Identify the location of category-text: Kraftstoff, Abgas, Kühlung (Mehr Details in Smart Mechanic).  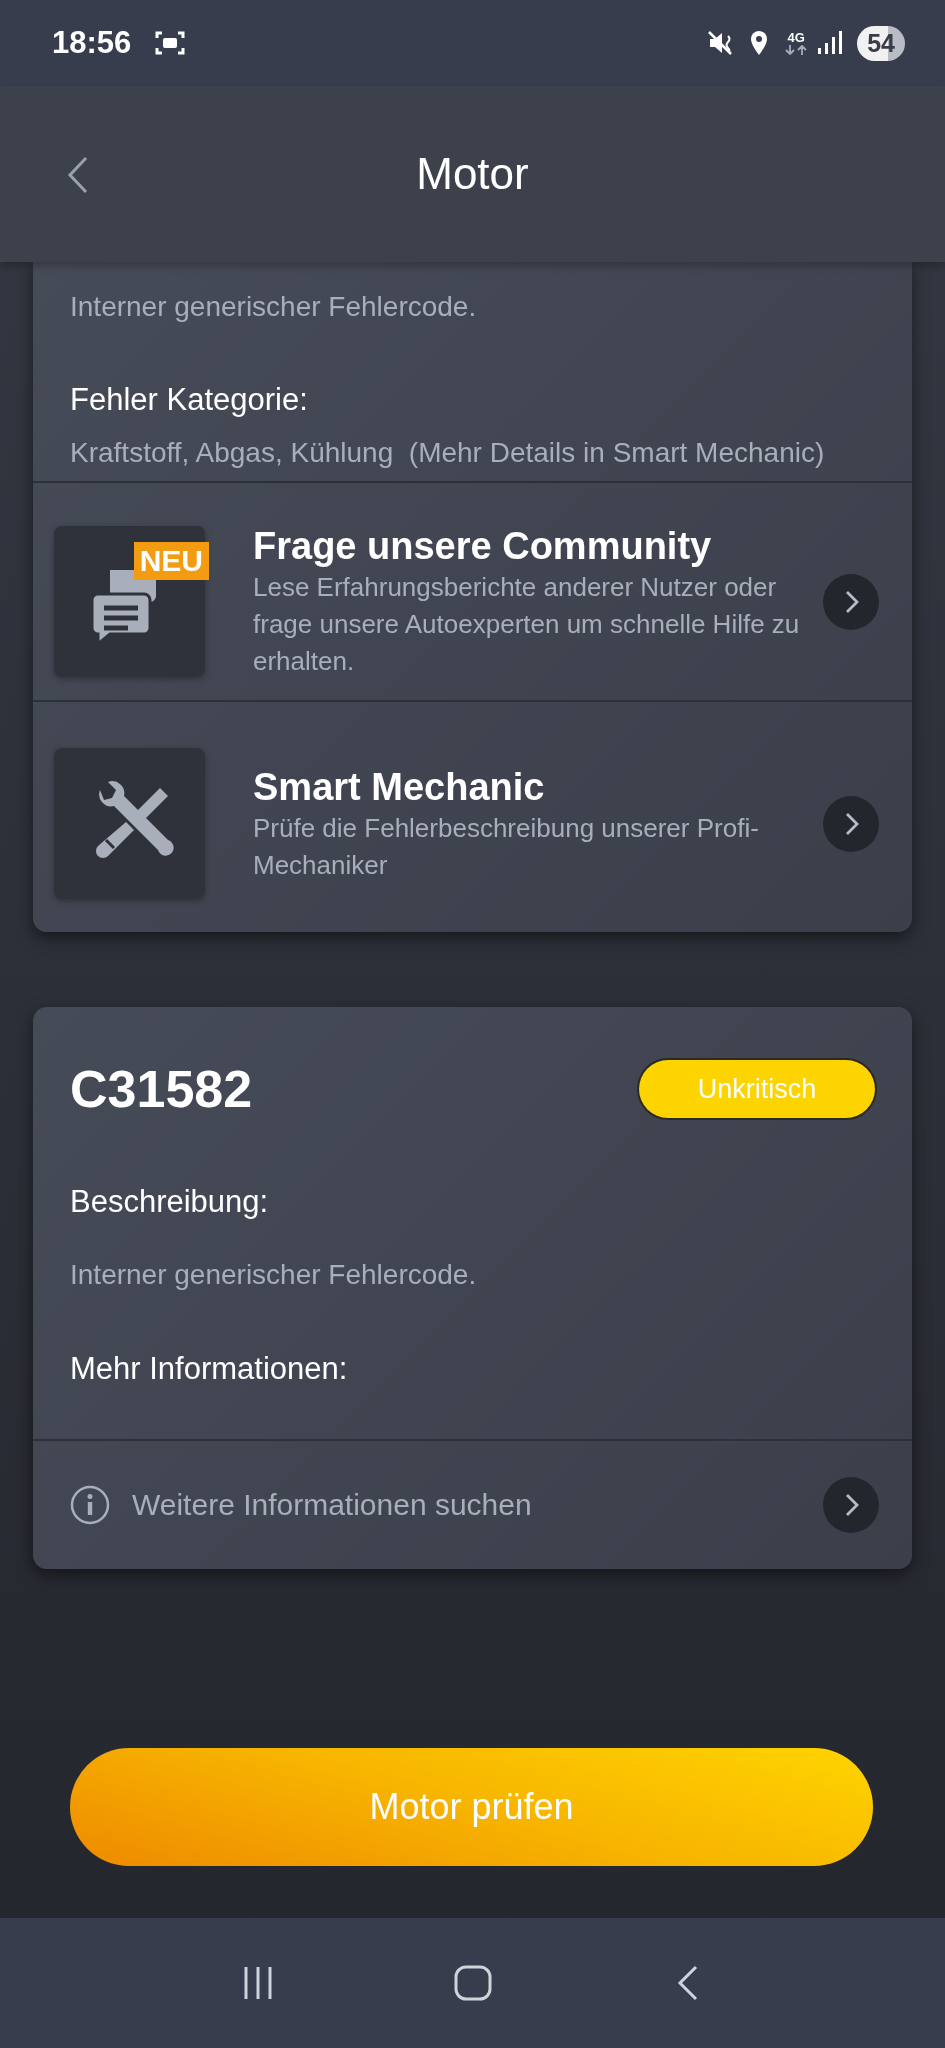
(448, 453).